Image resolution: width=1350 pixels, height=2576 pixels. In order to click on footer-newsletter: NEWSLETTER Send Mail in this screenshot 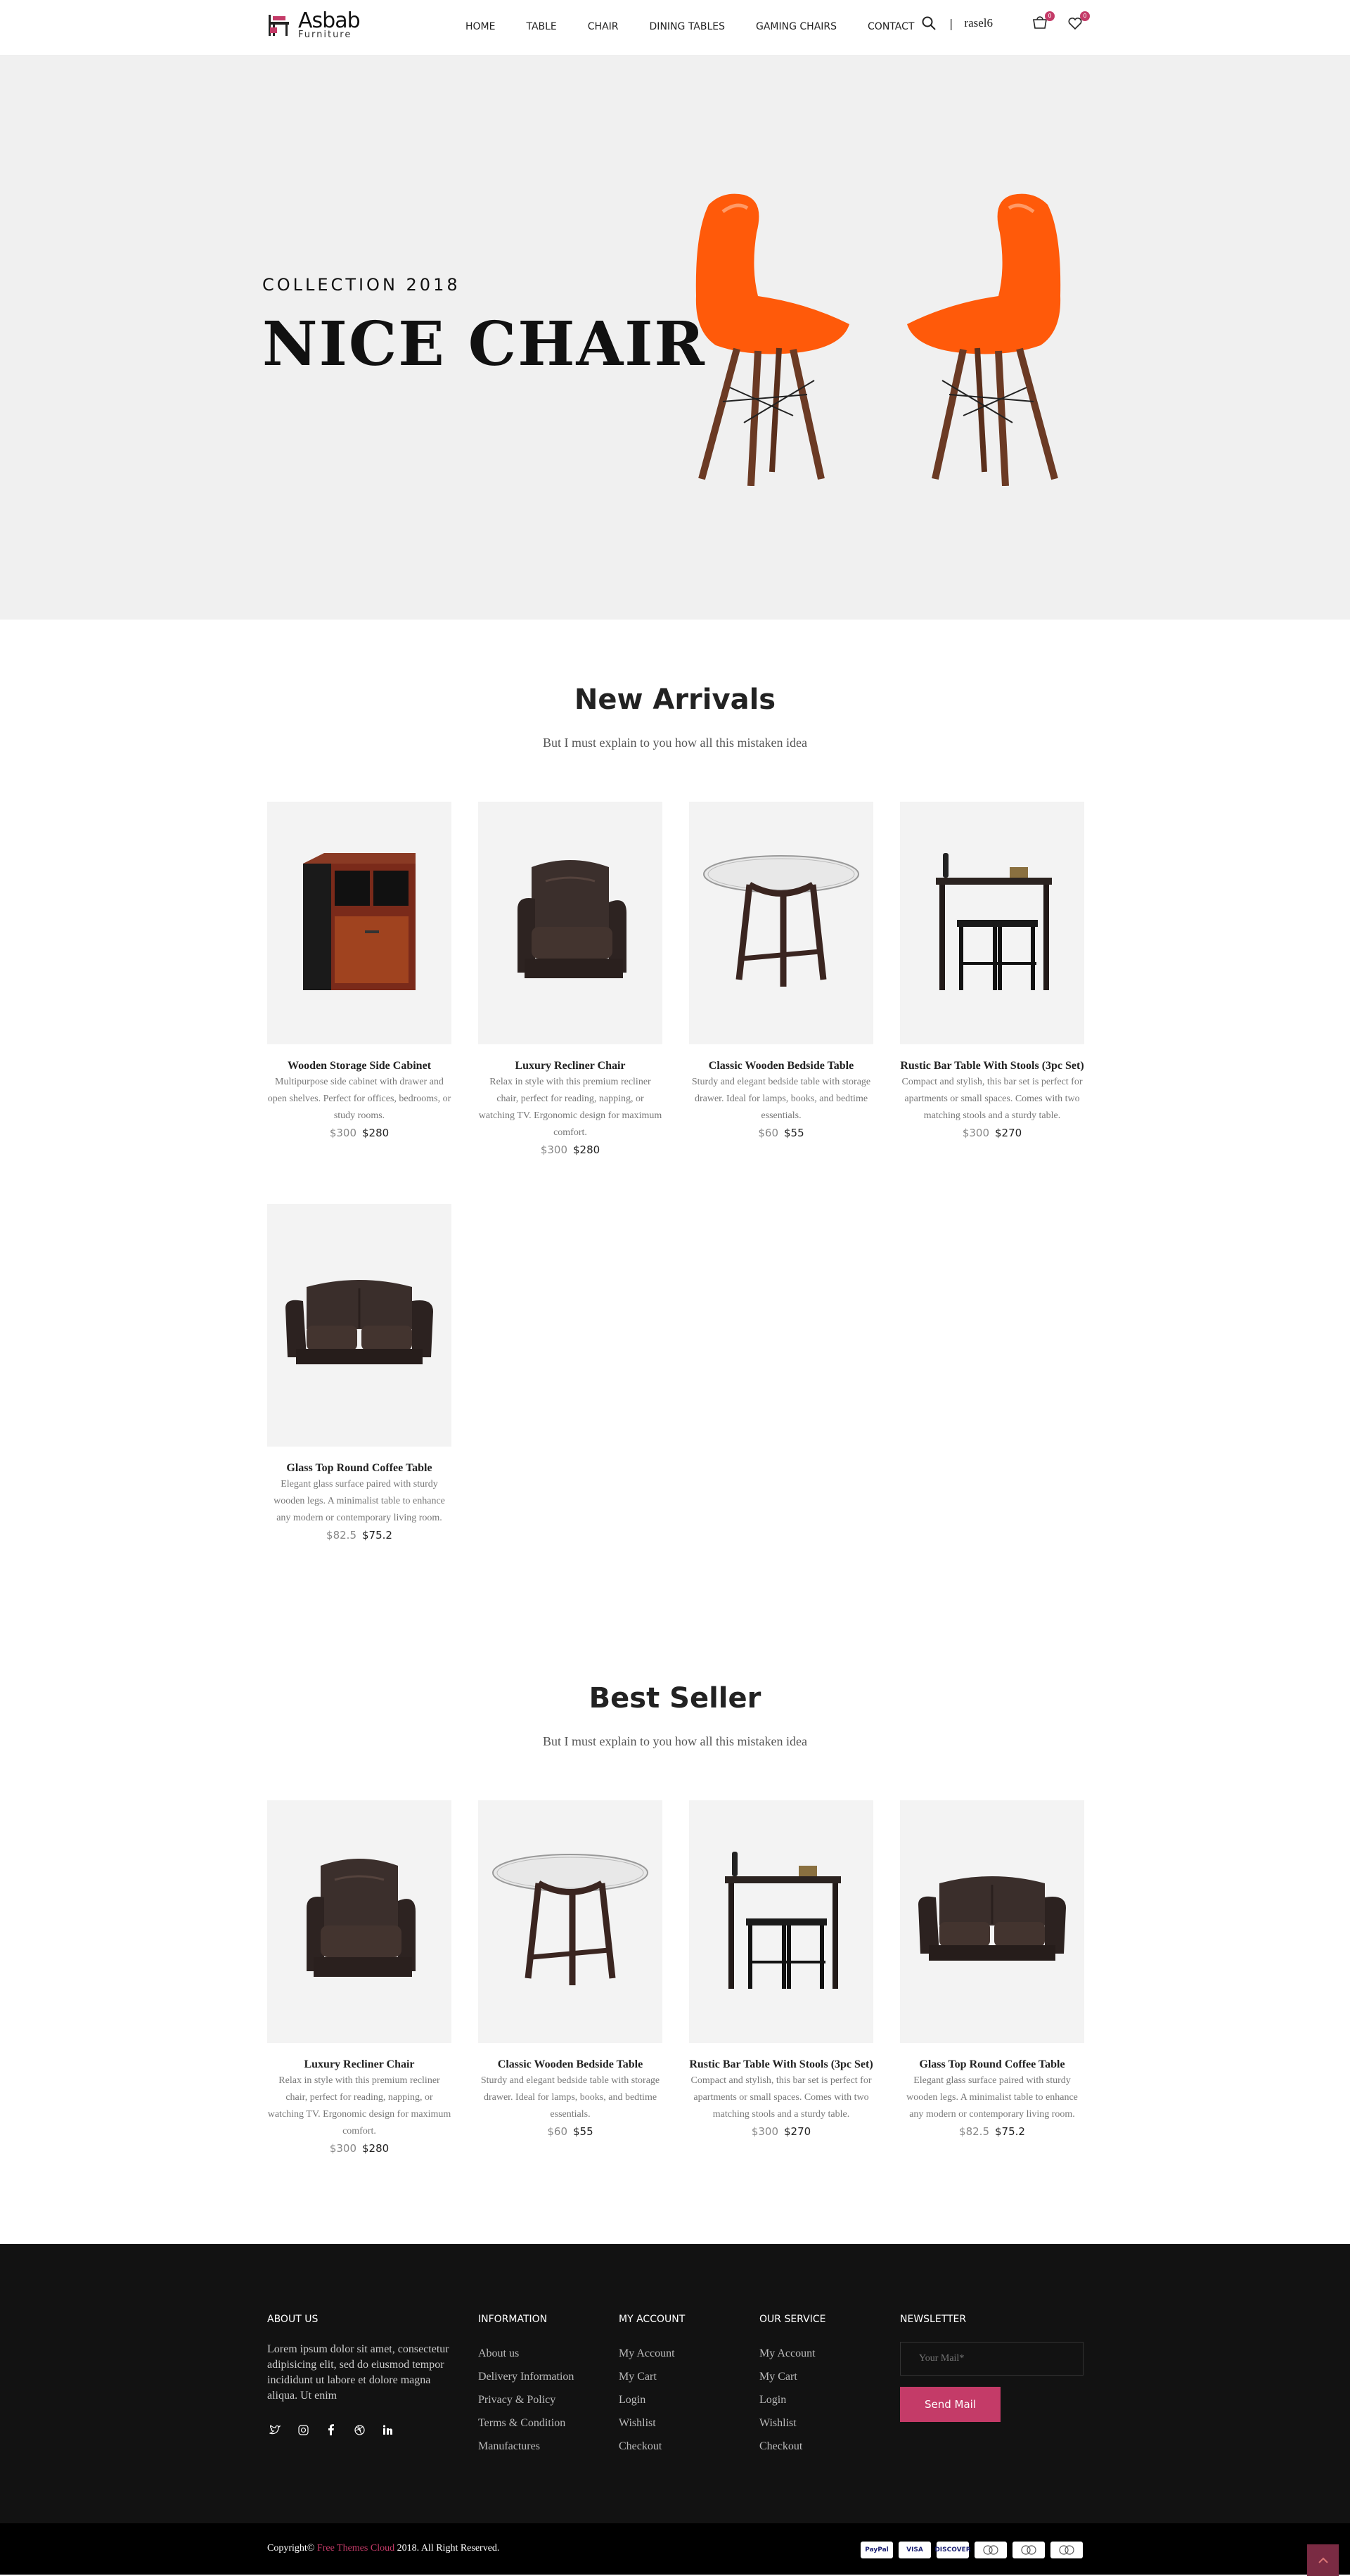, I will do `click(992, 2368)`.